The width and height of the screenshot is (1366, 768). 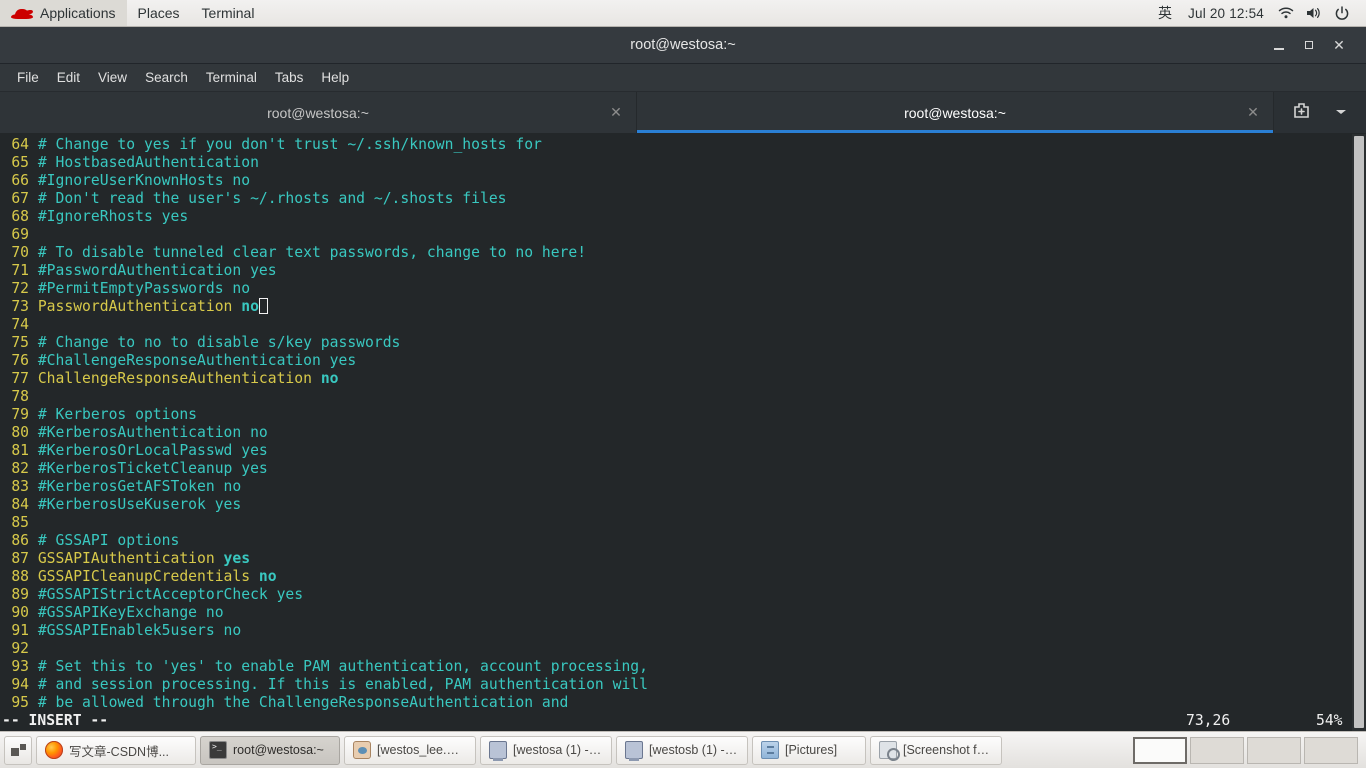 I want to click on tab-1-close-icon: ✕, so click(x=1253, y=112).